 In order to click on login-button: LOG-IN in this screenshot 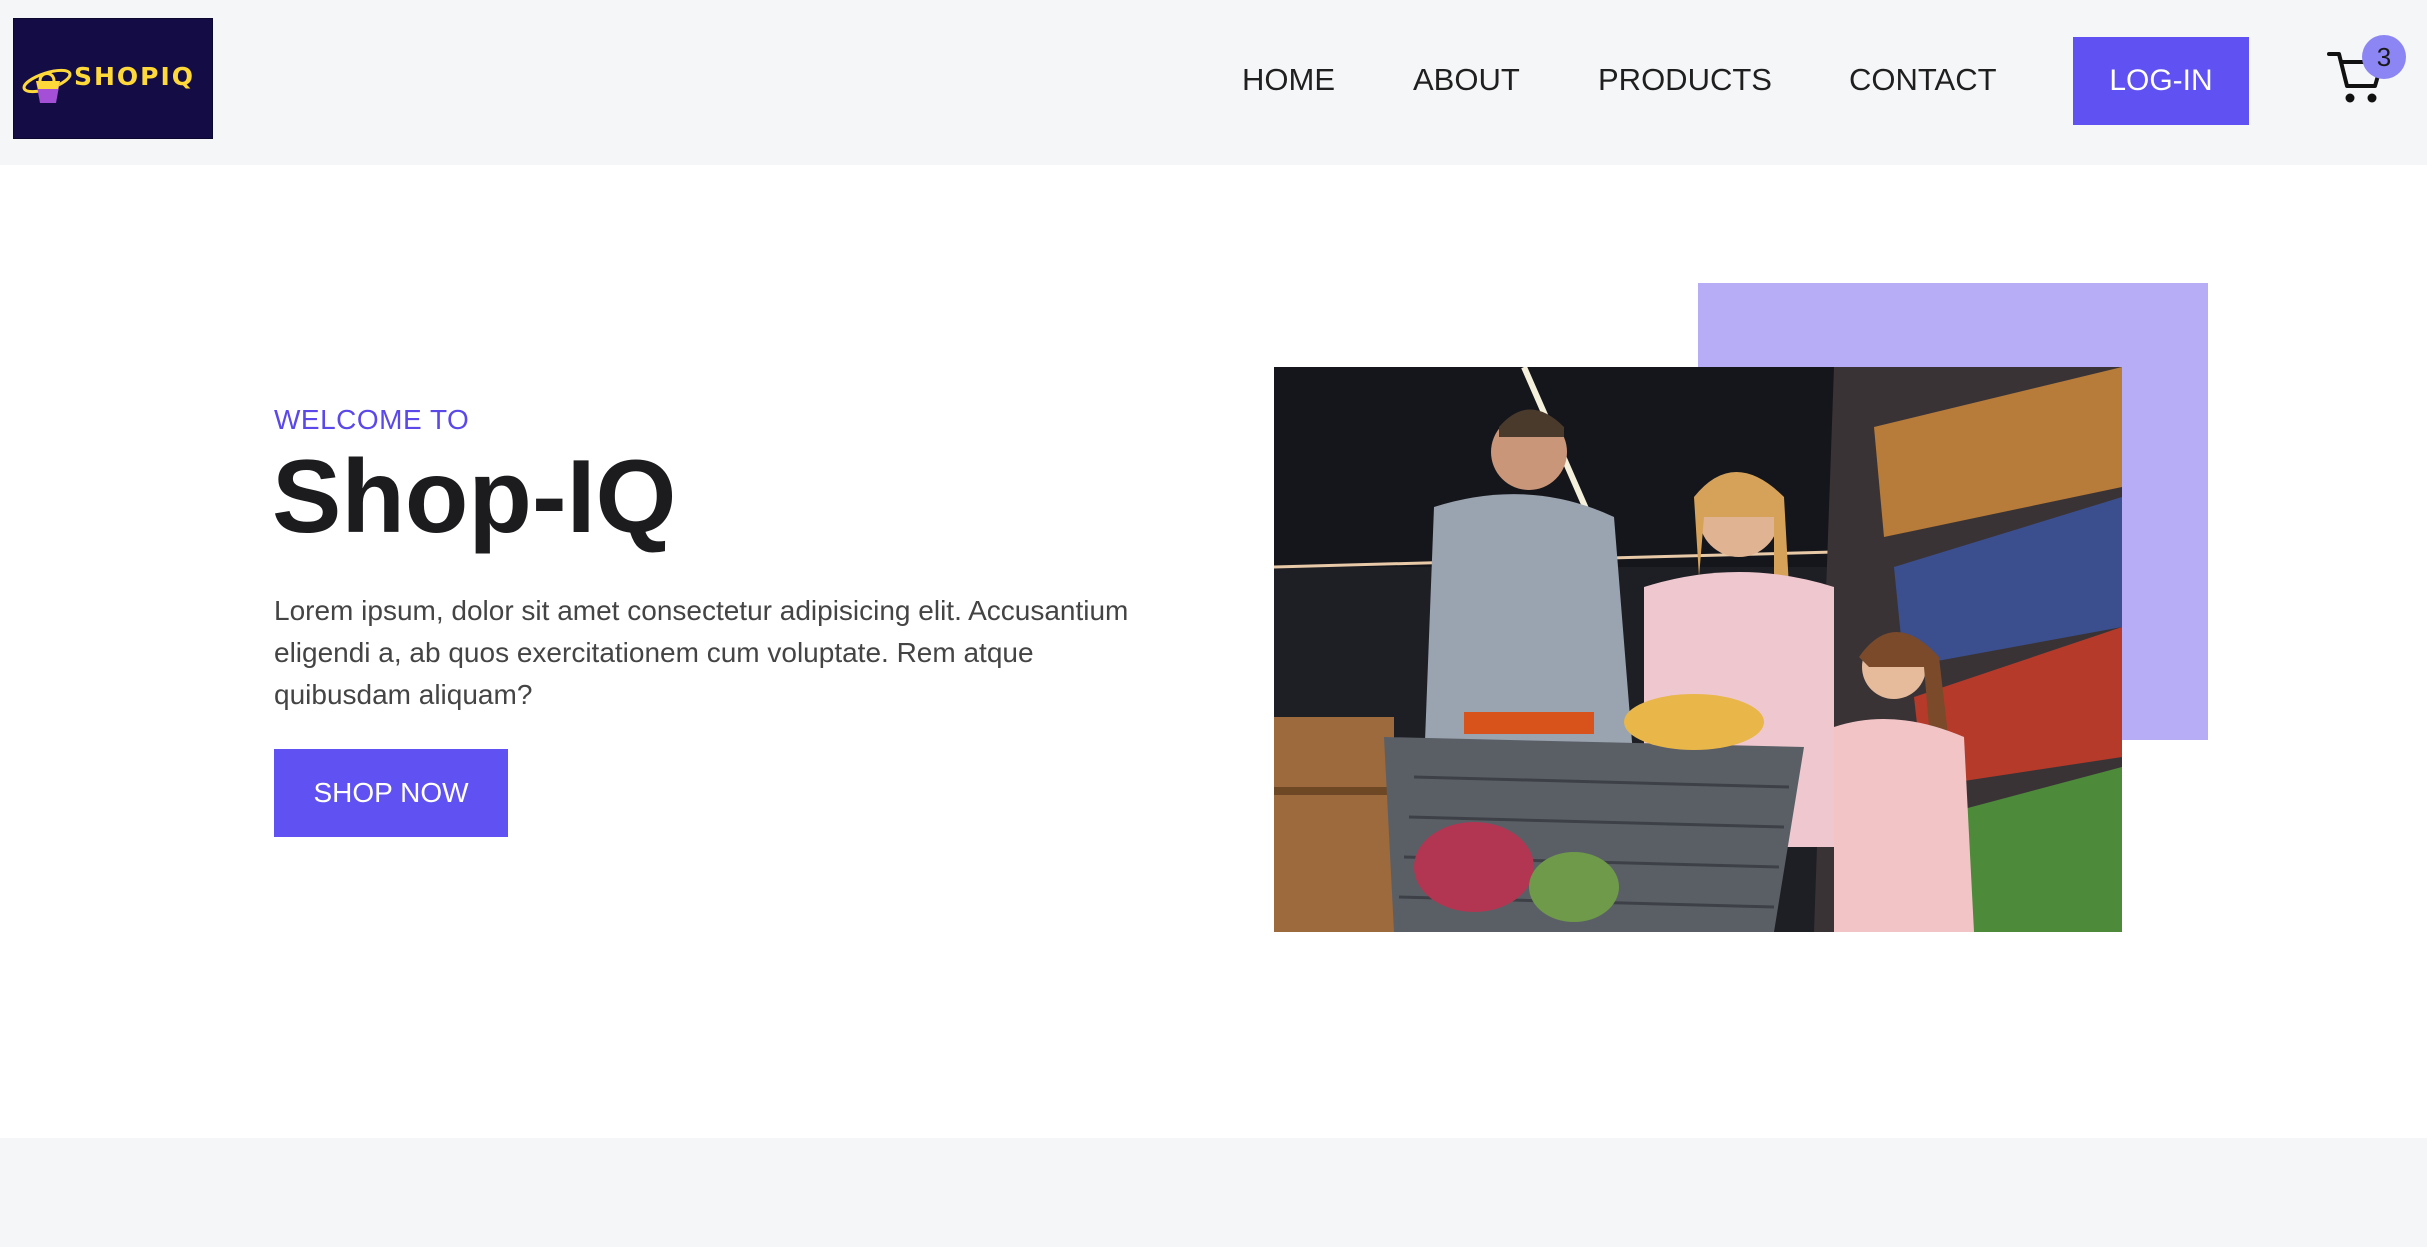, I will do `click(2161, 81)`.